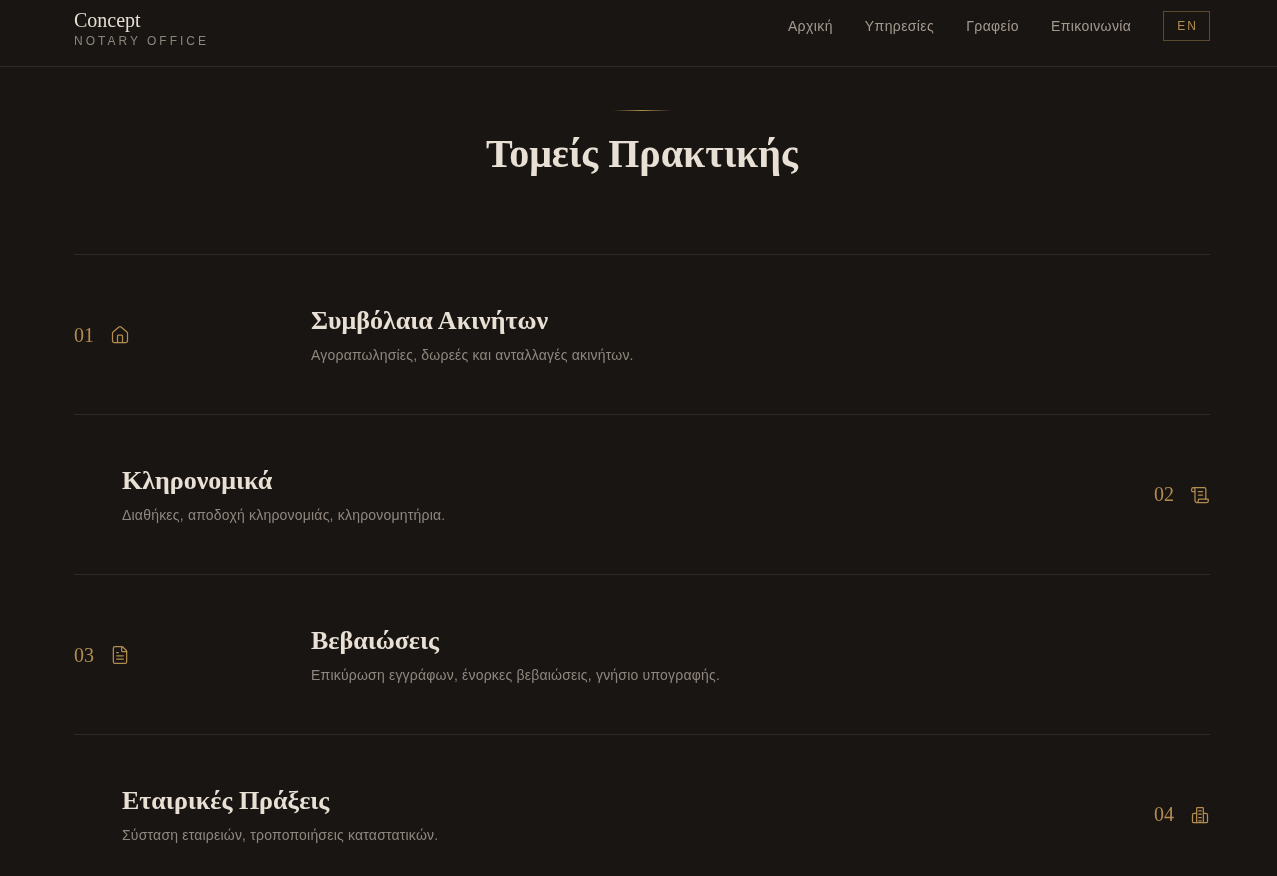 The height and width of the screenshot is (876, 1277). I want to click on practice-area-title: Κληρονομικά, so click(198, 480).